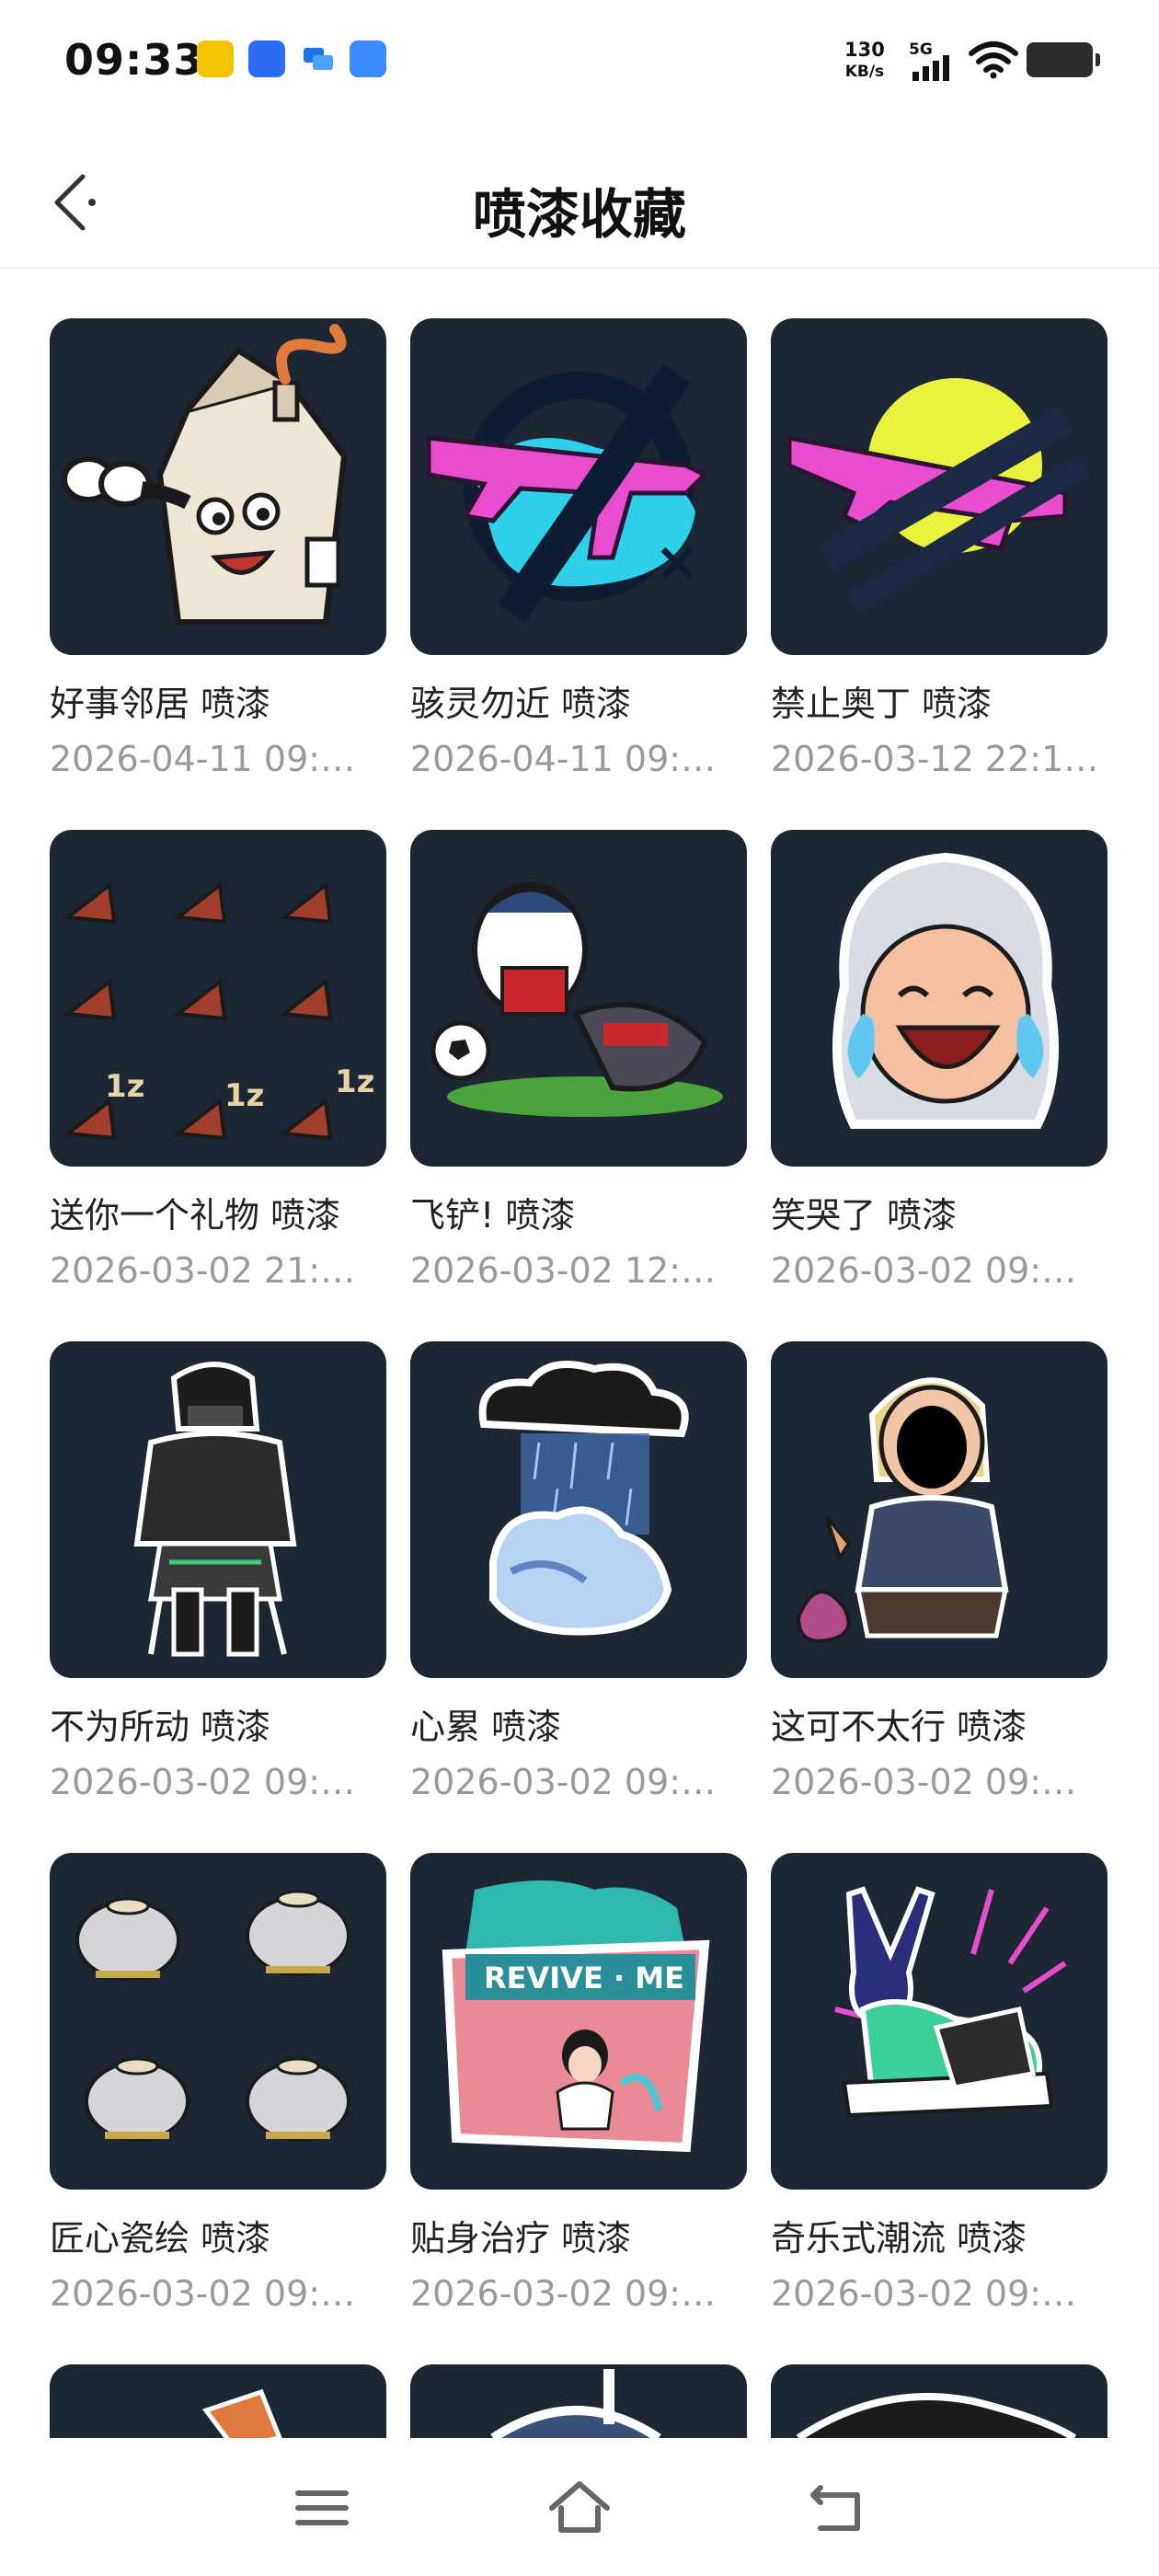  I want to click on system-navigation-bar, so click(579, 2507).